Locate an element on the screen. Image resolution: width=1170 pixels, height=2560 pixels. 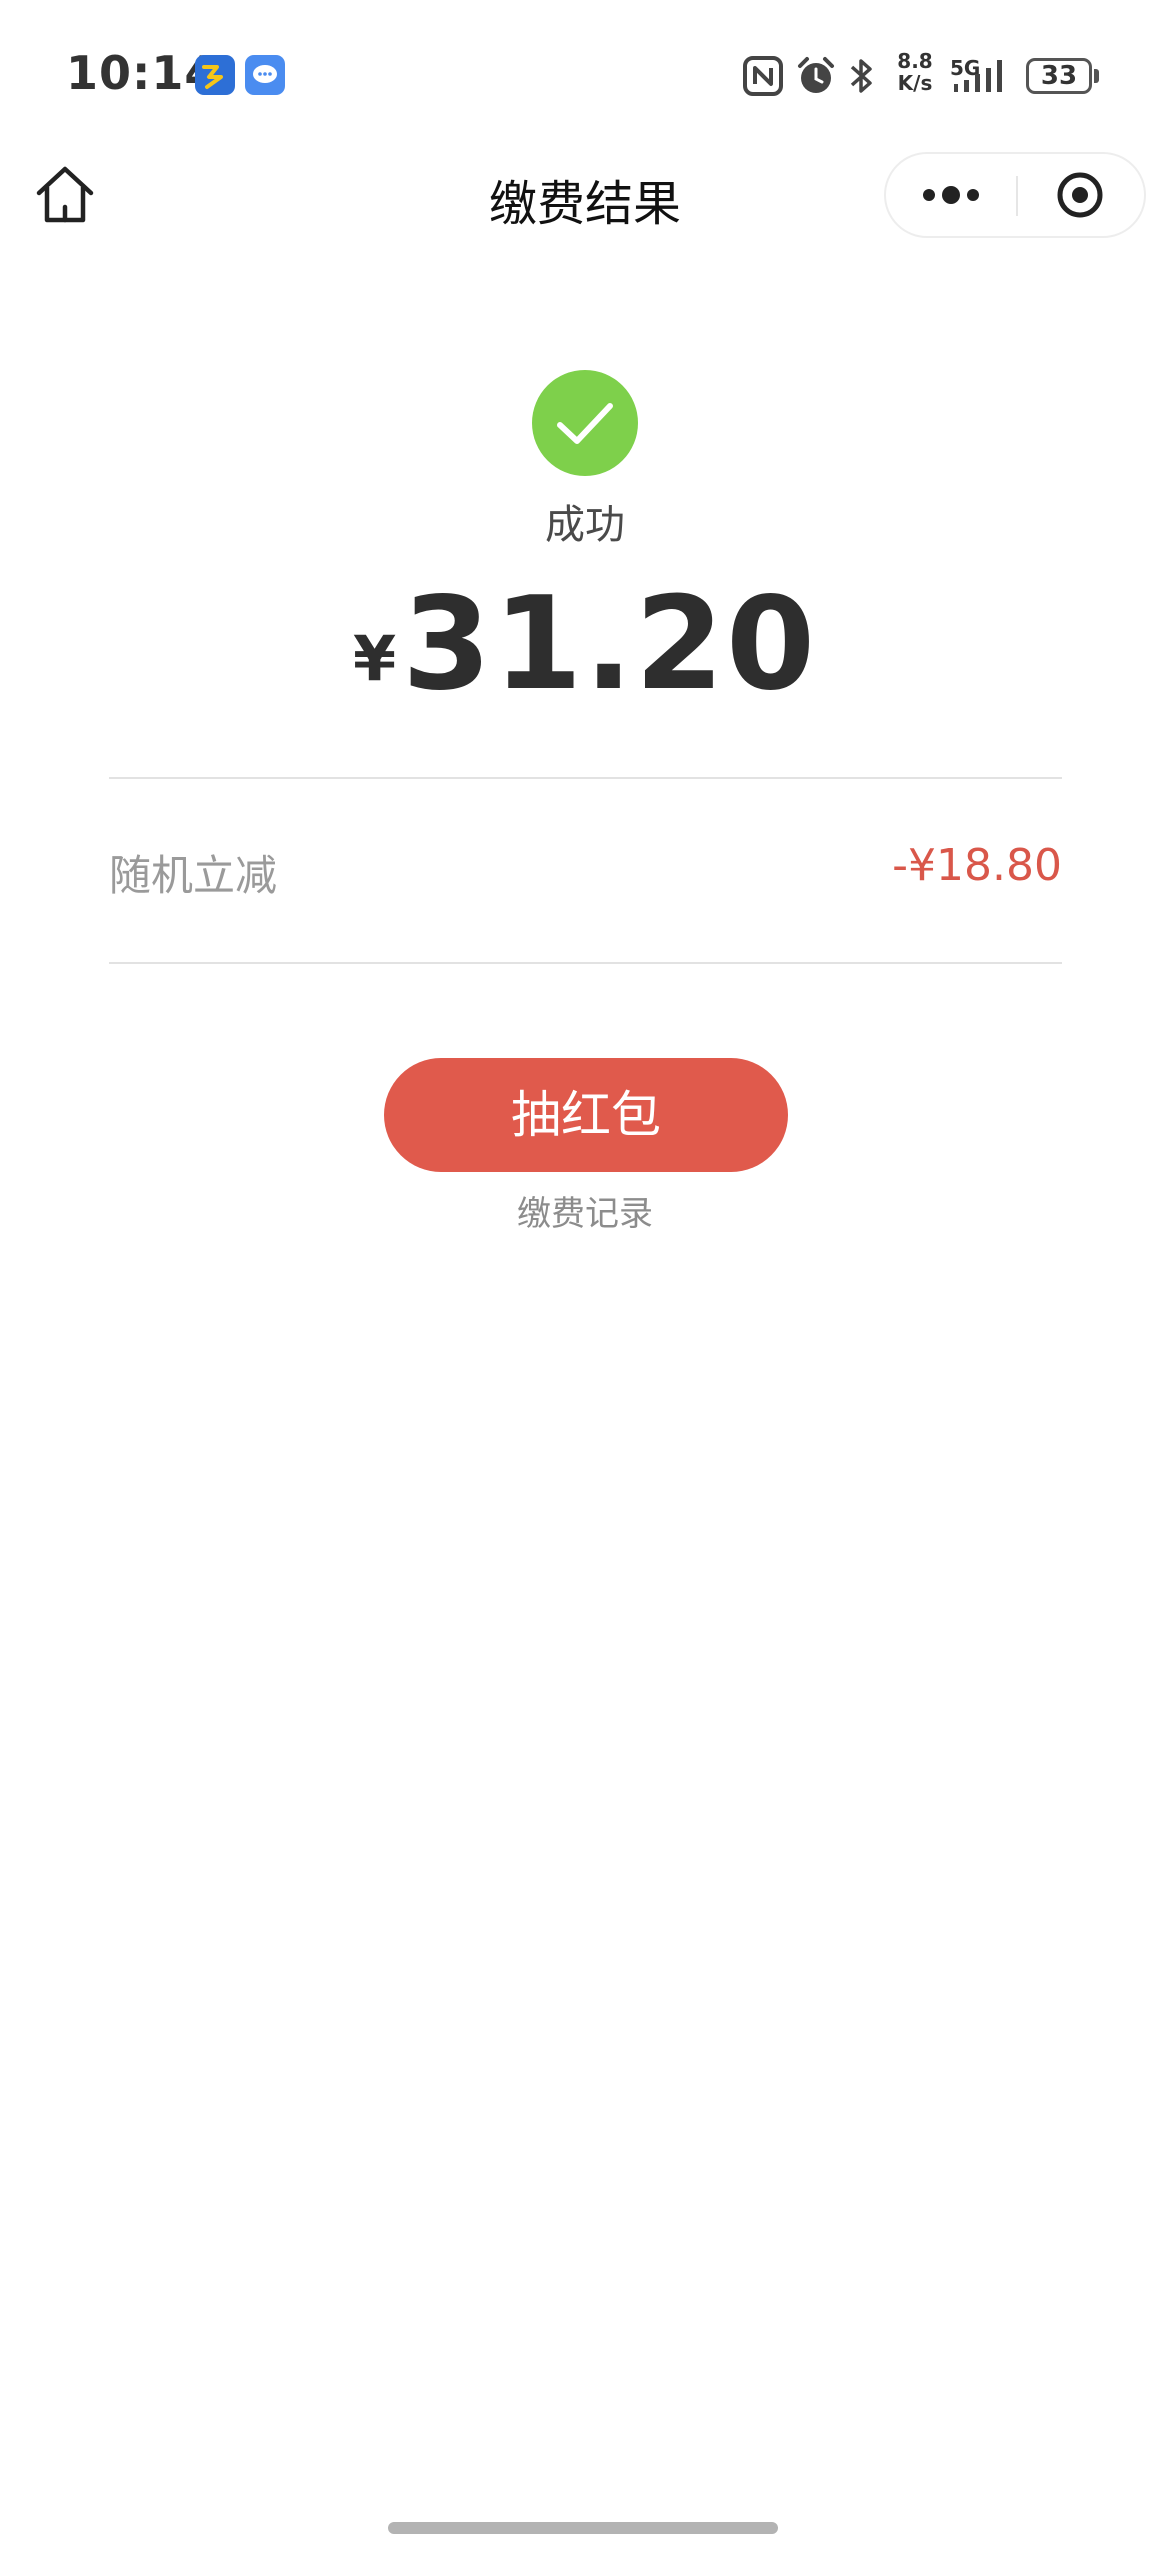
battery-tip is located at coordinates (1096, 76).